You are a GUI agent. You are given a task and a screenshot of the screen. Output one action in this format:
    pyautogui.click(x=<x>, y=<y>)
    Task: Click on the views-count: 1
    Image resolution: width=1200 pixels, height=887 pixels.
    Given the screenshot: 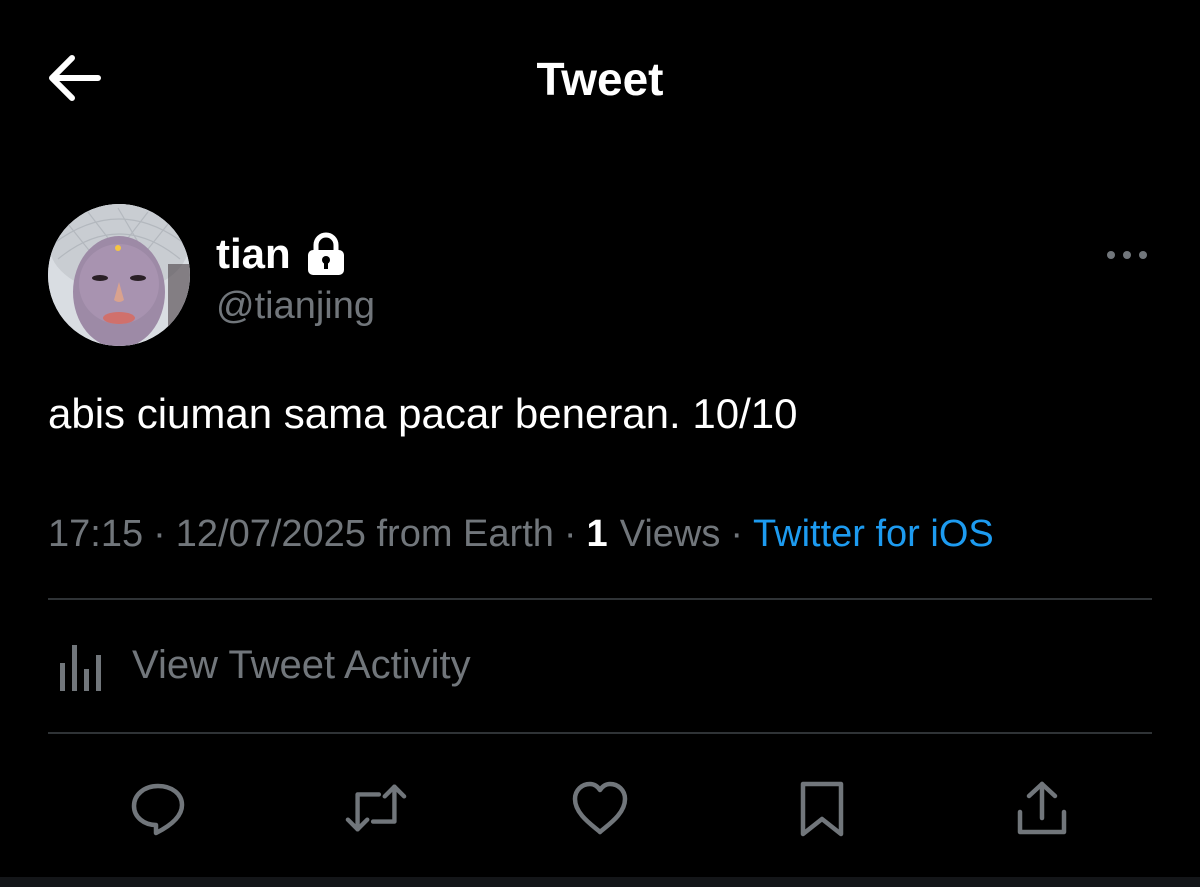 What is the action you would take?
    pyautogui.click(x=597, y=534)
    